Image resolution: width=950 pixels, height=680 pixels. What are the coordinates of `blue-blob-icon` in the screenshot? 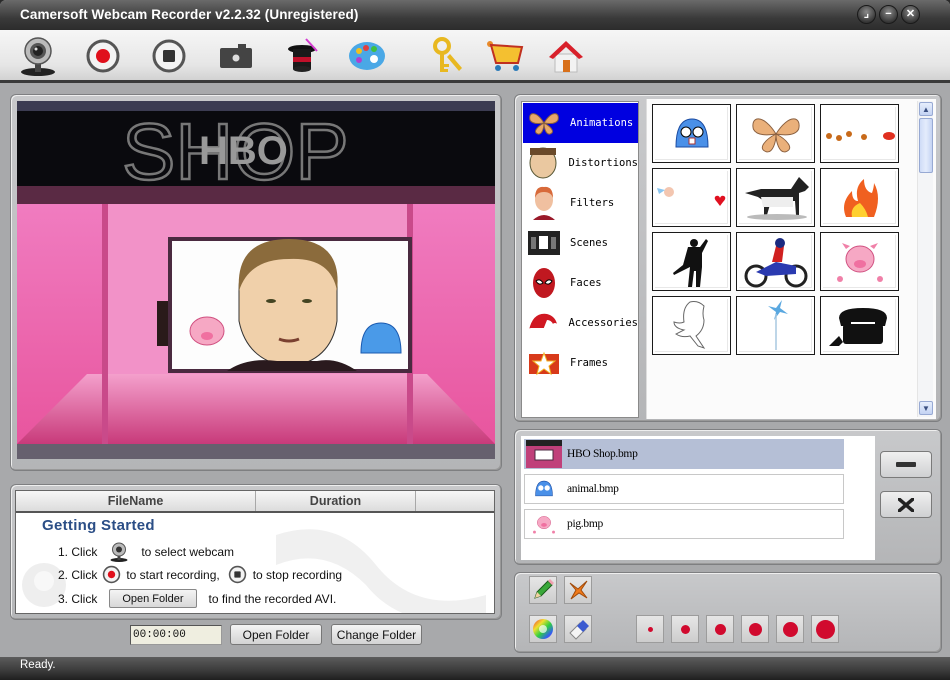 It's located at (691, 132).